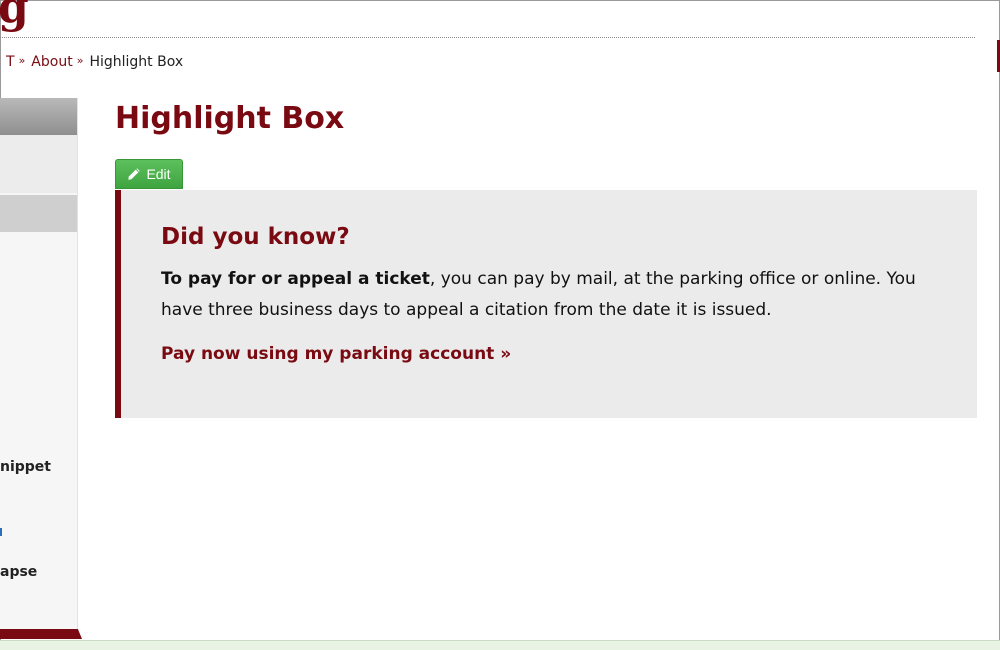 The height and width of the screenshot is (650, 1000). What do you see at coordinates (18, 572) in the screenshot?
I see `sidebar-item-collapse: apse` at bounding box center [18, 572].